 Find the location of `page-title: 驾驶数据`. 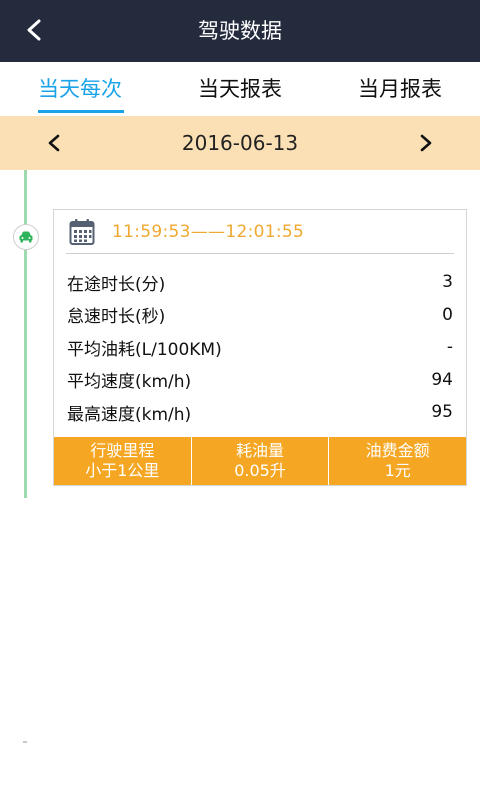

page-title: 驾驶数据 is located at coordinates (240, 31).